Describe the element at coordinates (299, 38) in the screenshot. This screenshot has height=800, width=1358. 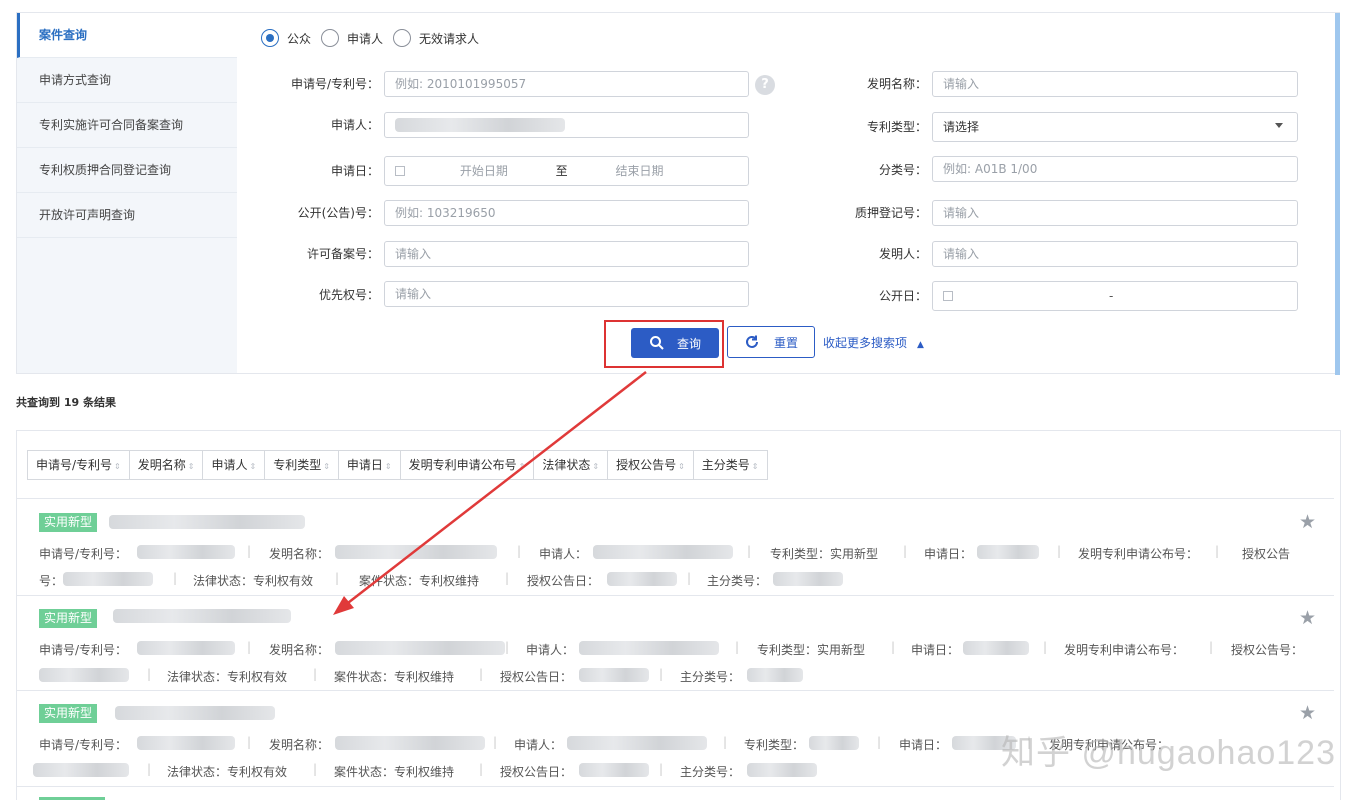
I see `radio-label: 公众` at that location.